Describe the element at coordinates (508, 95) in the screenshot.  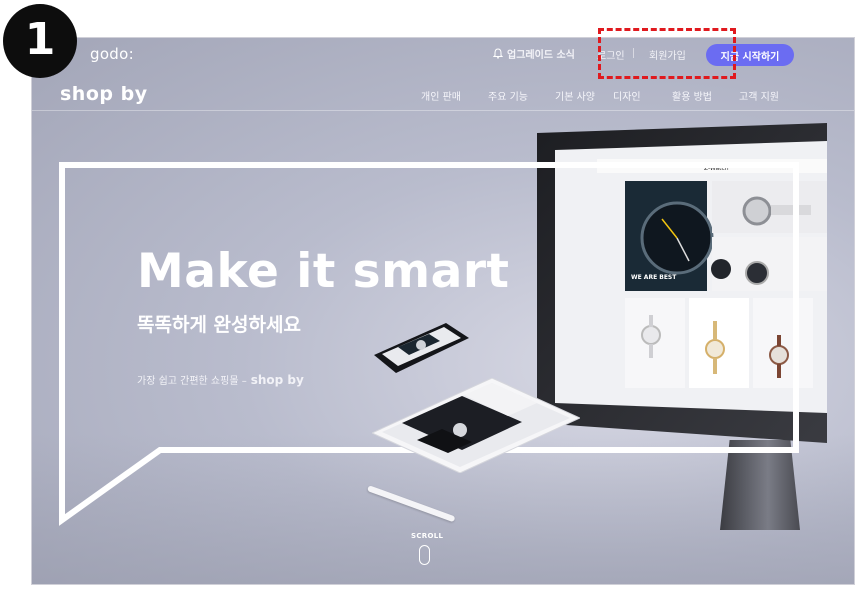
I see `nav-item-key-features: 주요 기능` at that location.